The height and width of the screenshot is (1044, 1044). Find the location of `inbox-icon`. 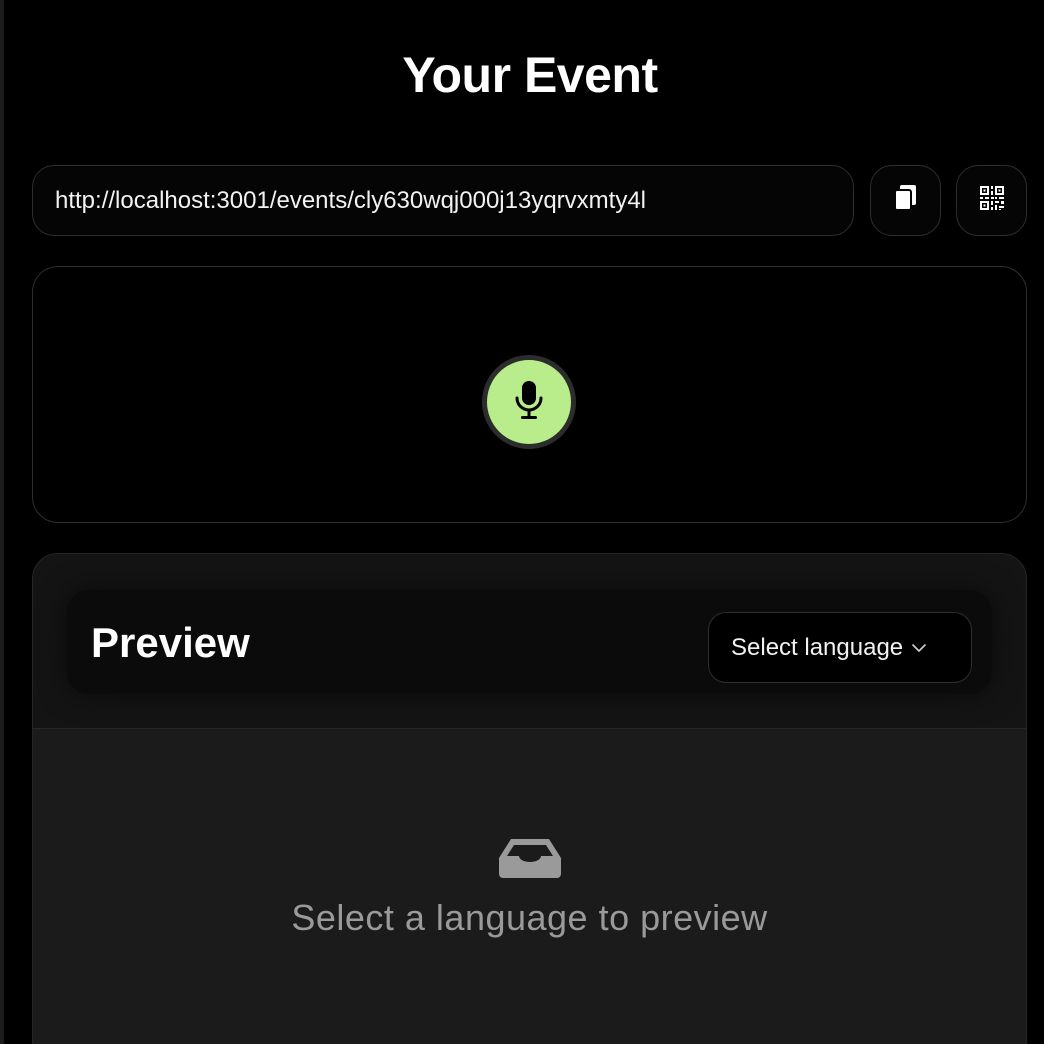

inbox-icon is located at coordinates (529, 860).